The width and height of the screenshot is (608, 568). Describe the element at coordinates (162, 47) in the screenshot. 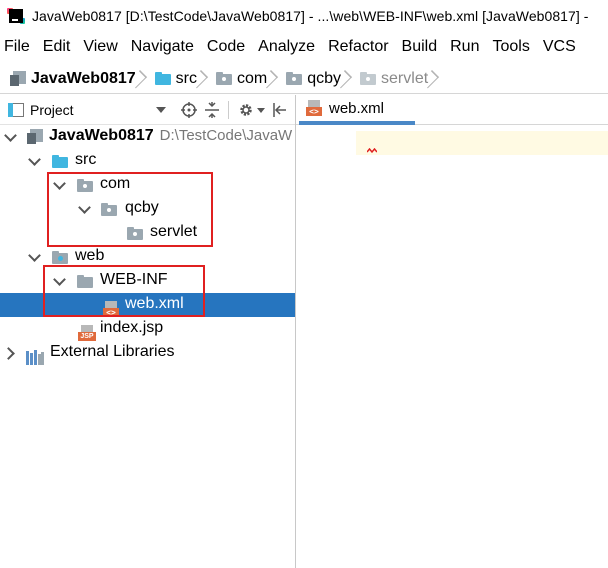

I see `menu-navigate: Navigate` at that location.